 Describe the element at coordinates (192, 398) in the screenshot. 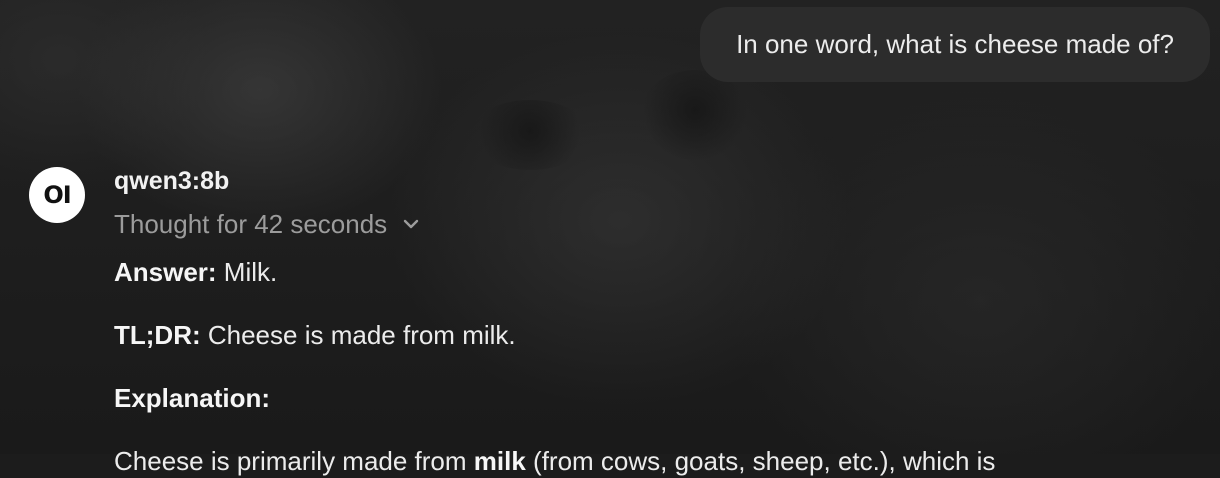

I see `explanation-heading-text: Explanation:` at that location.